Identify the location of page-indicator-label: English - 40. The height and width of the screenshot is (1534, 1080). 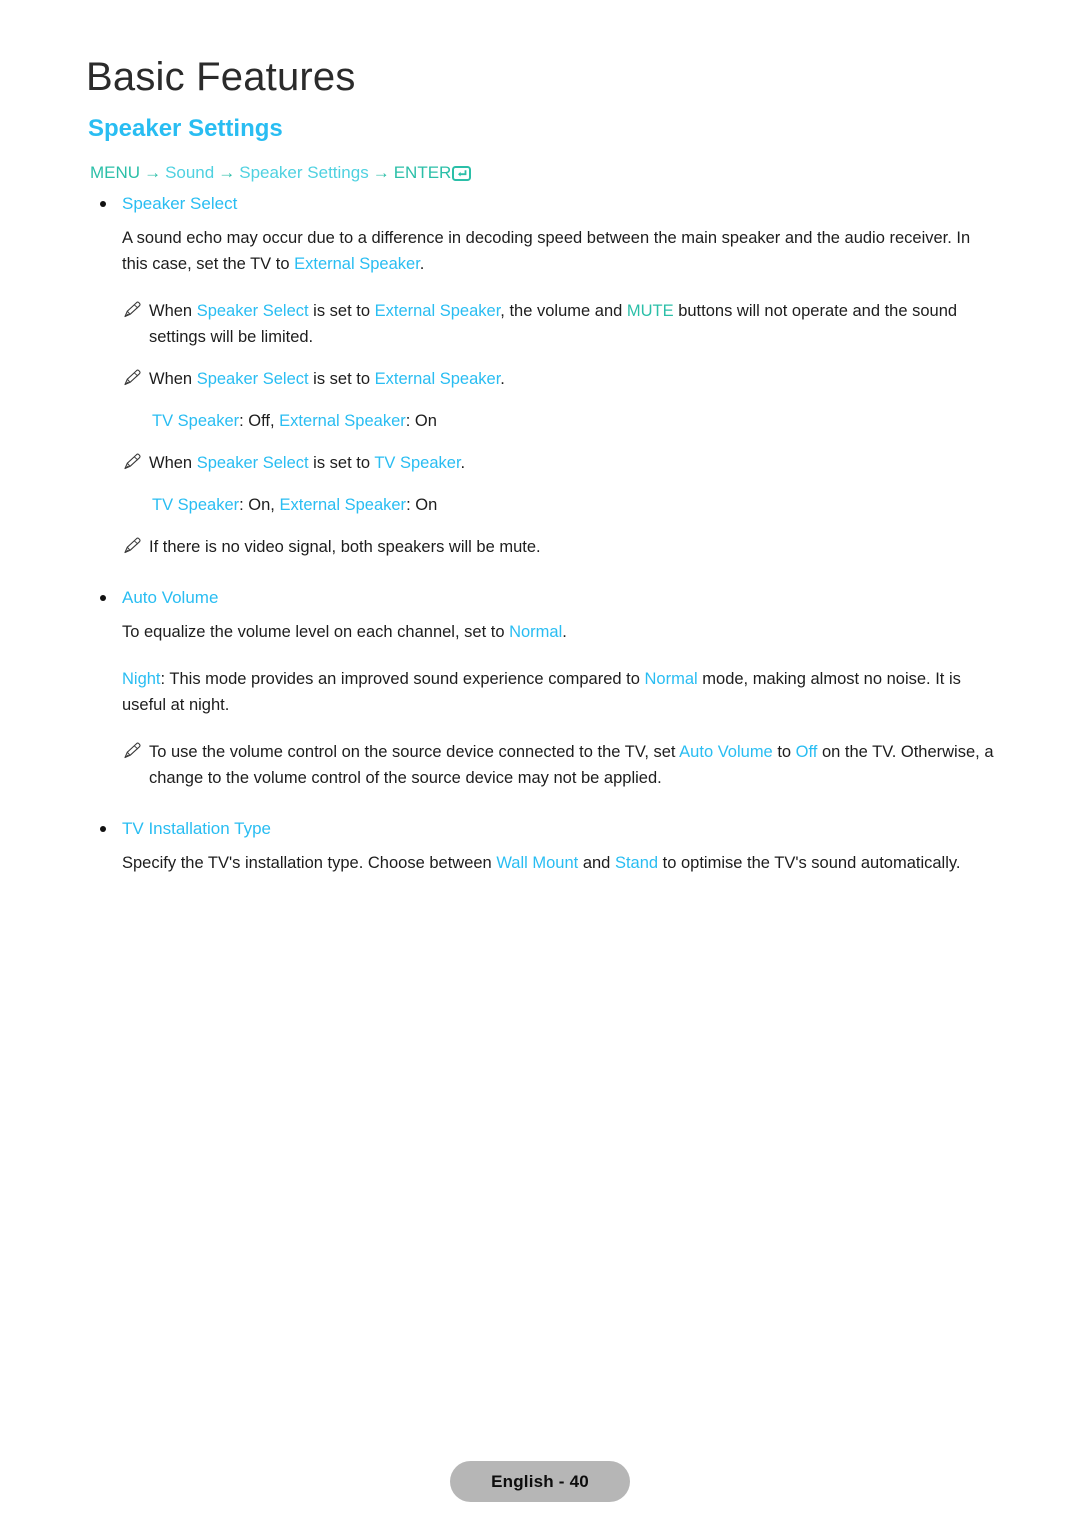
(540, 1481).